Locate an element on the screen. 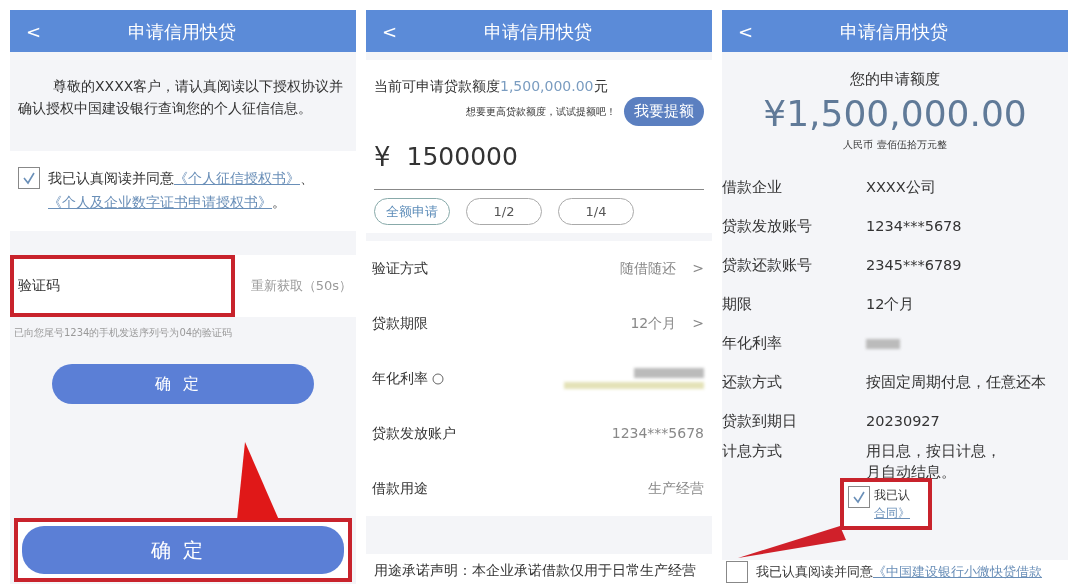 This screenshot has height=584, width=1080. statement-text: 用途承诺声明：本企业承诺借款仅用于日常生产经营 is located at coordinates (539, 568).